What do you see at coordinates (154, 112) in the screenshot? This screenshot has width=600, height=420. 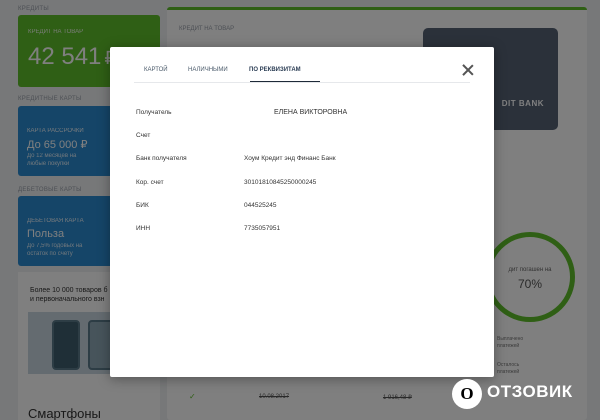 I see `field-label: Получатель` at bounding box center [154, 112].